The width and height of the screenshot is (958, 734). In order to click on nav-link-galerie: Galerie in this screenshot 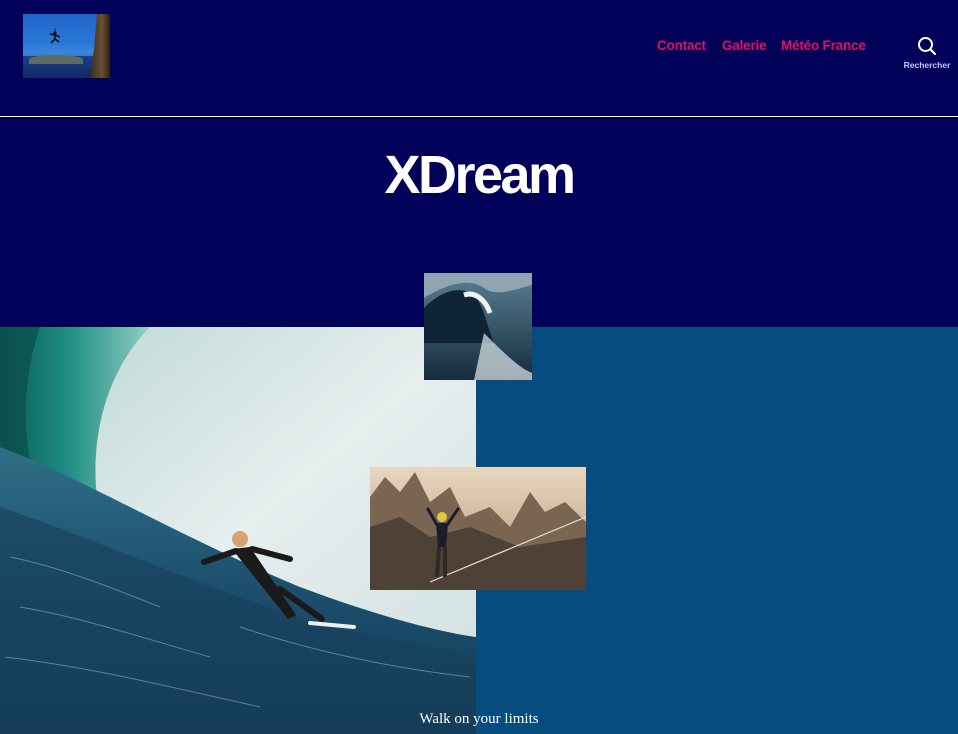, I will do `click(744, 45)`.